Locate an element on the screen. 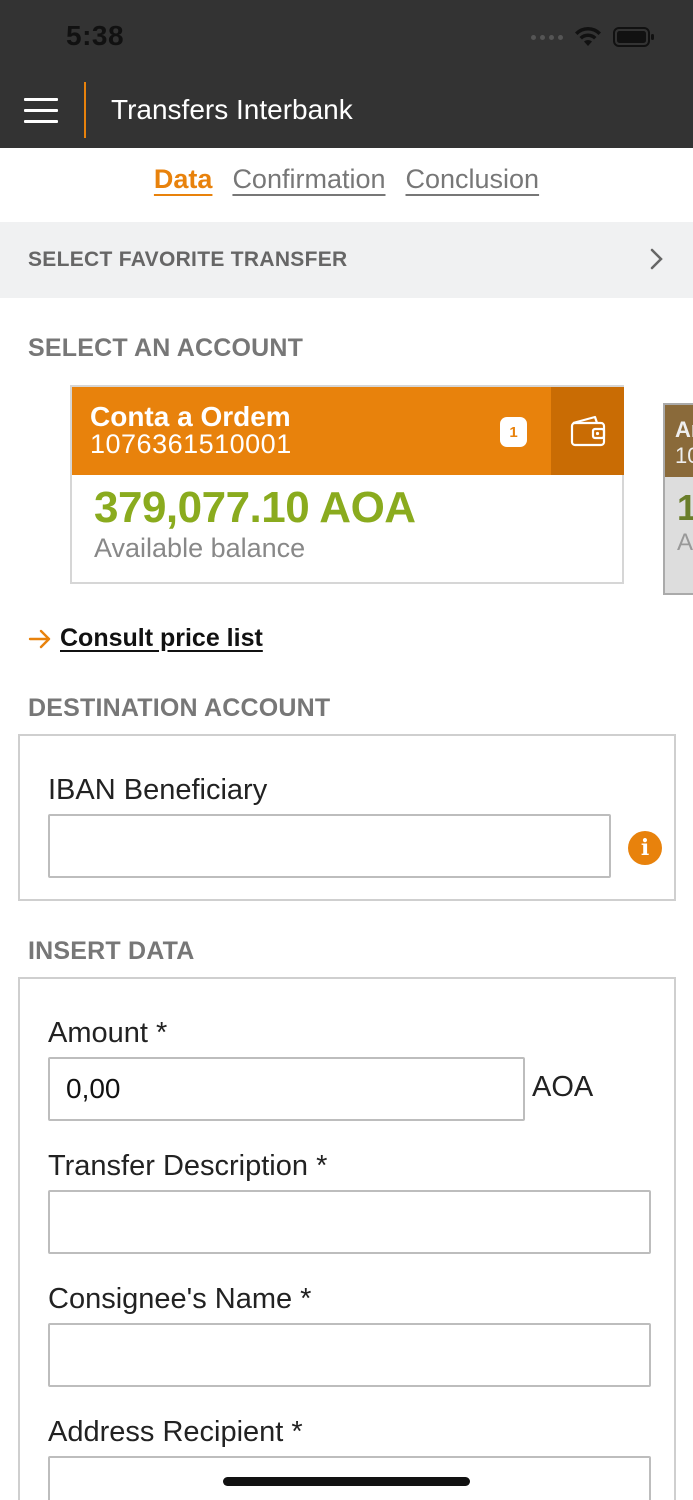  account-card-header: Conta a Ordem 1076361510001 1 is located at coordinates (348, 431).